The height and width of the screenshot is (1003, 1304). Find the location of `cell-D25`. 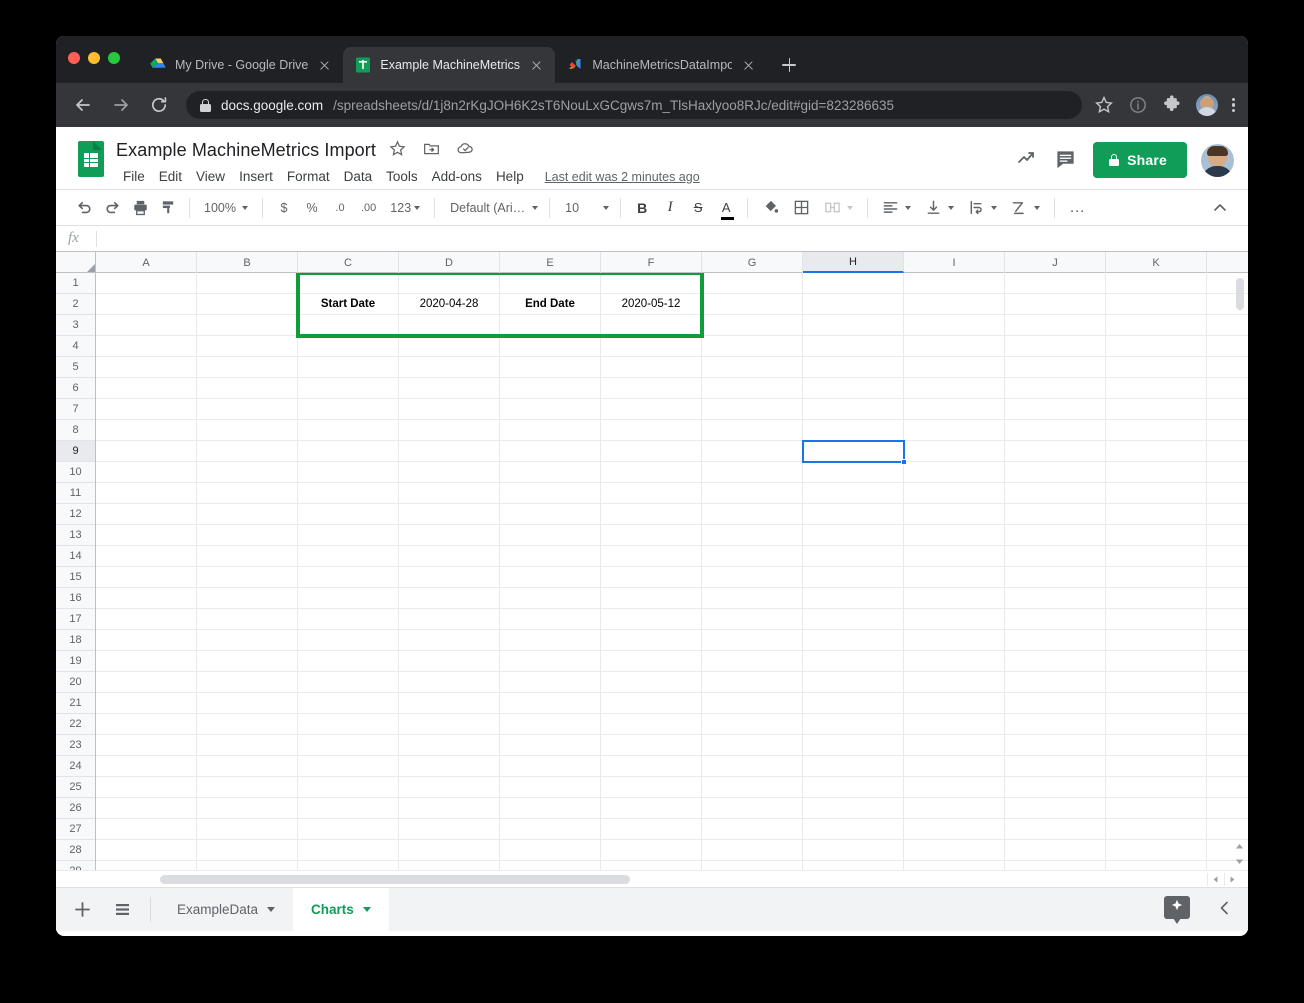

cell-D25 is located at coordinates (449, 787).